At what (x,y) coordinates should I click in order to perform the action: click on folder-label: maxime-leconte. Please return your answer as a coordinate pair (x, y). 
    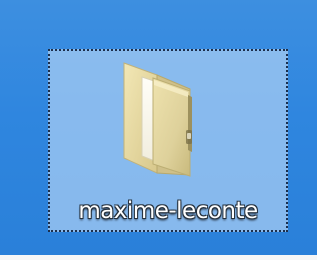
    Looking at the image, I should click on (168, 211).